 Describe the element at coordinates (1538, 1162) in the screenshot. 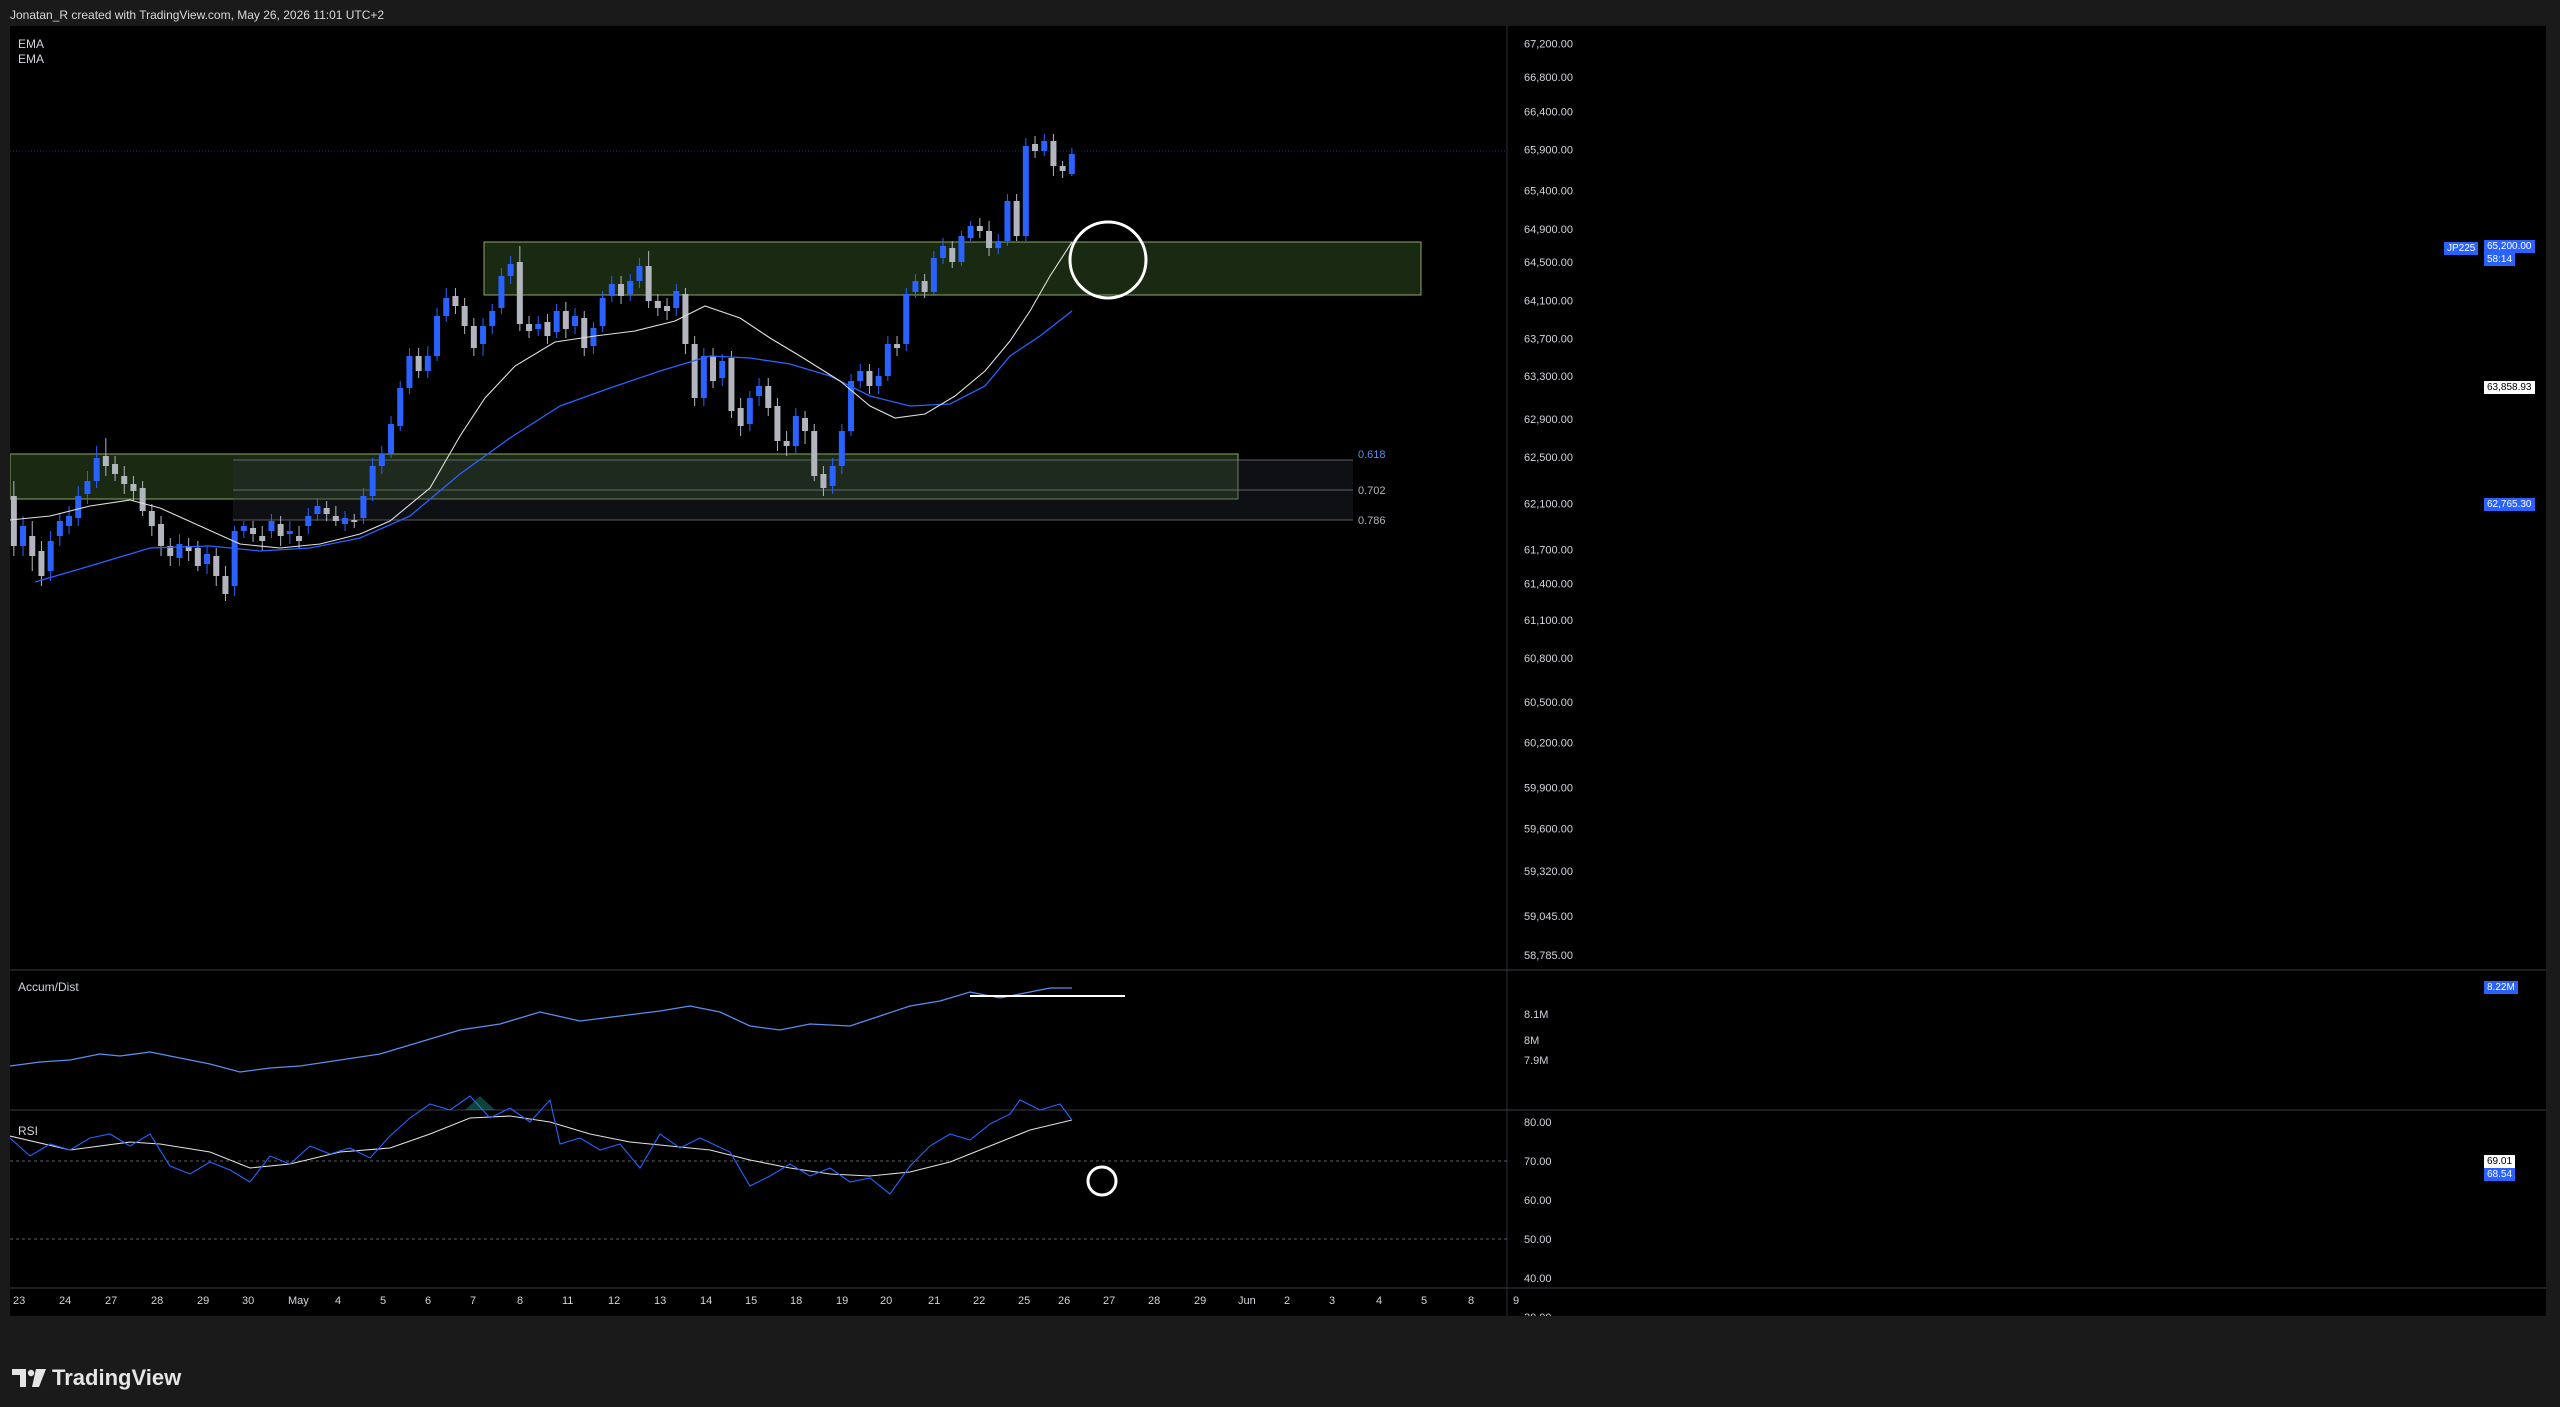

I see `rsi-axis-label: 70.00` at that location.